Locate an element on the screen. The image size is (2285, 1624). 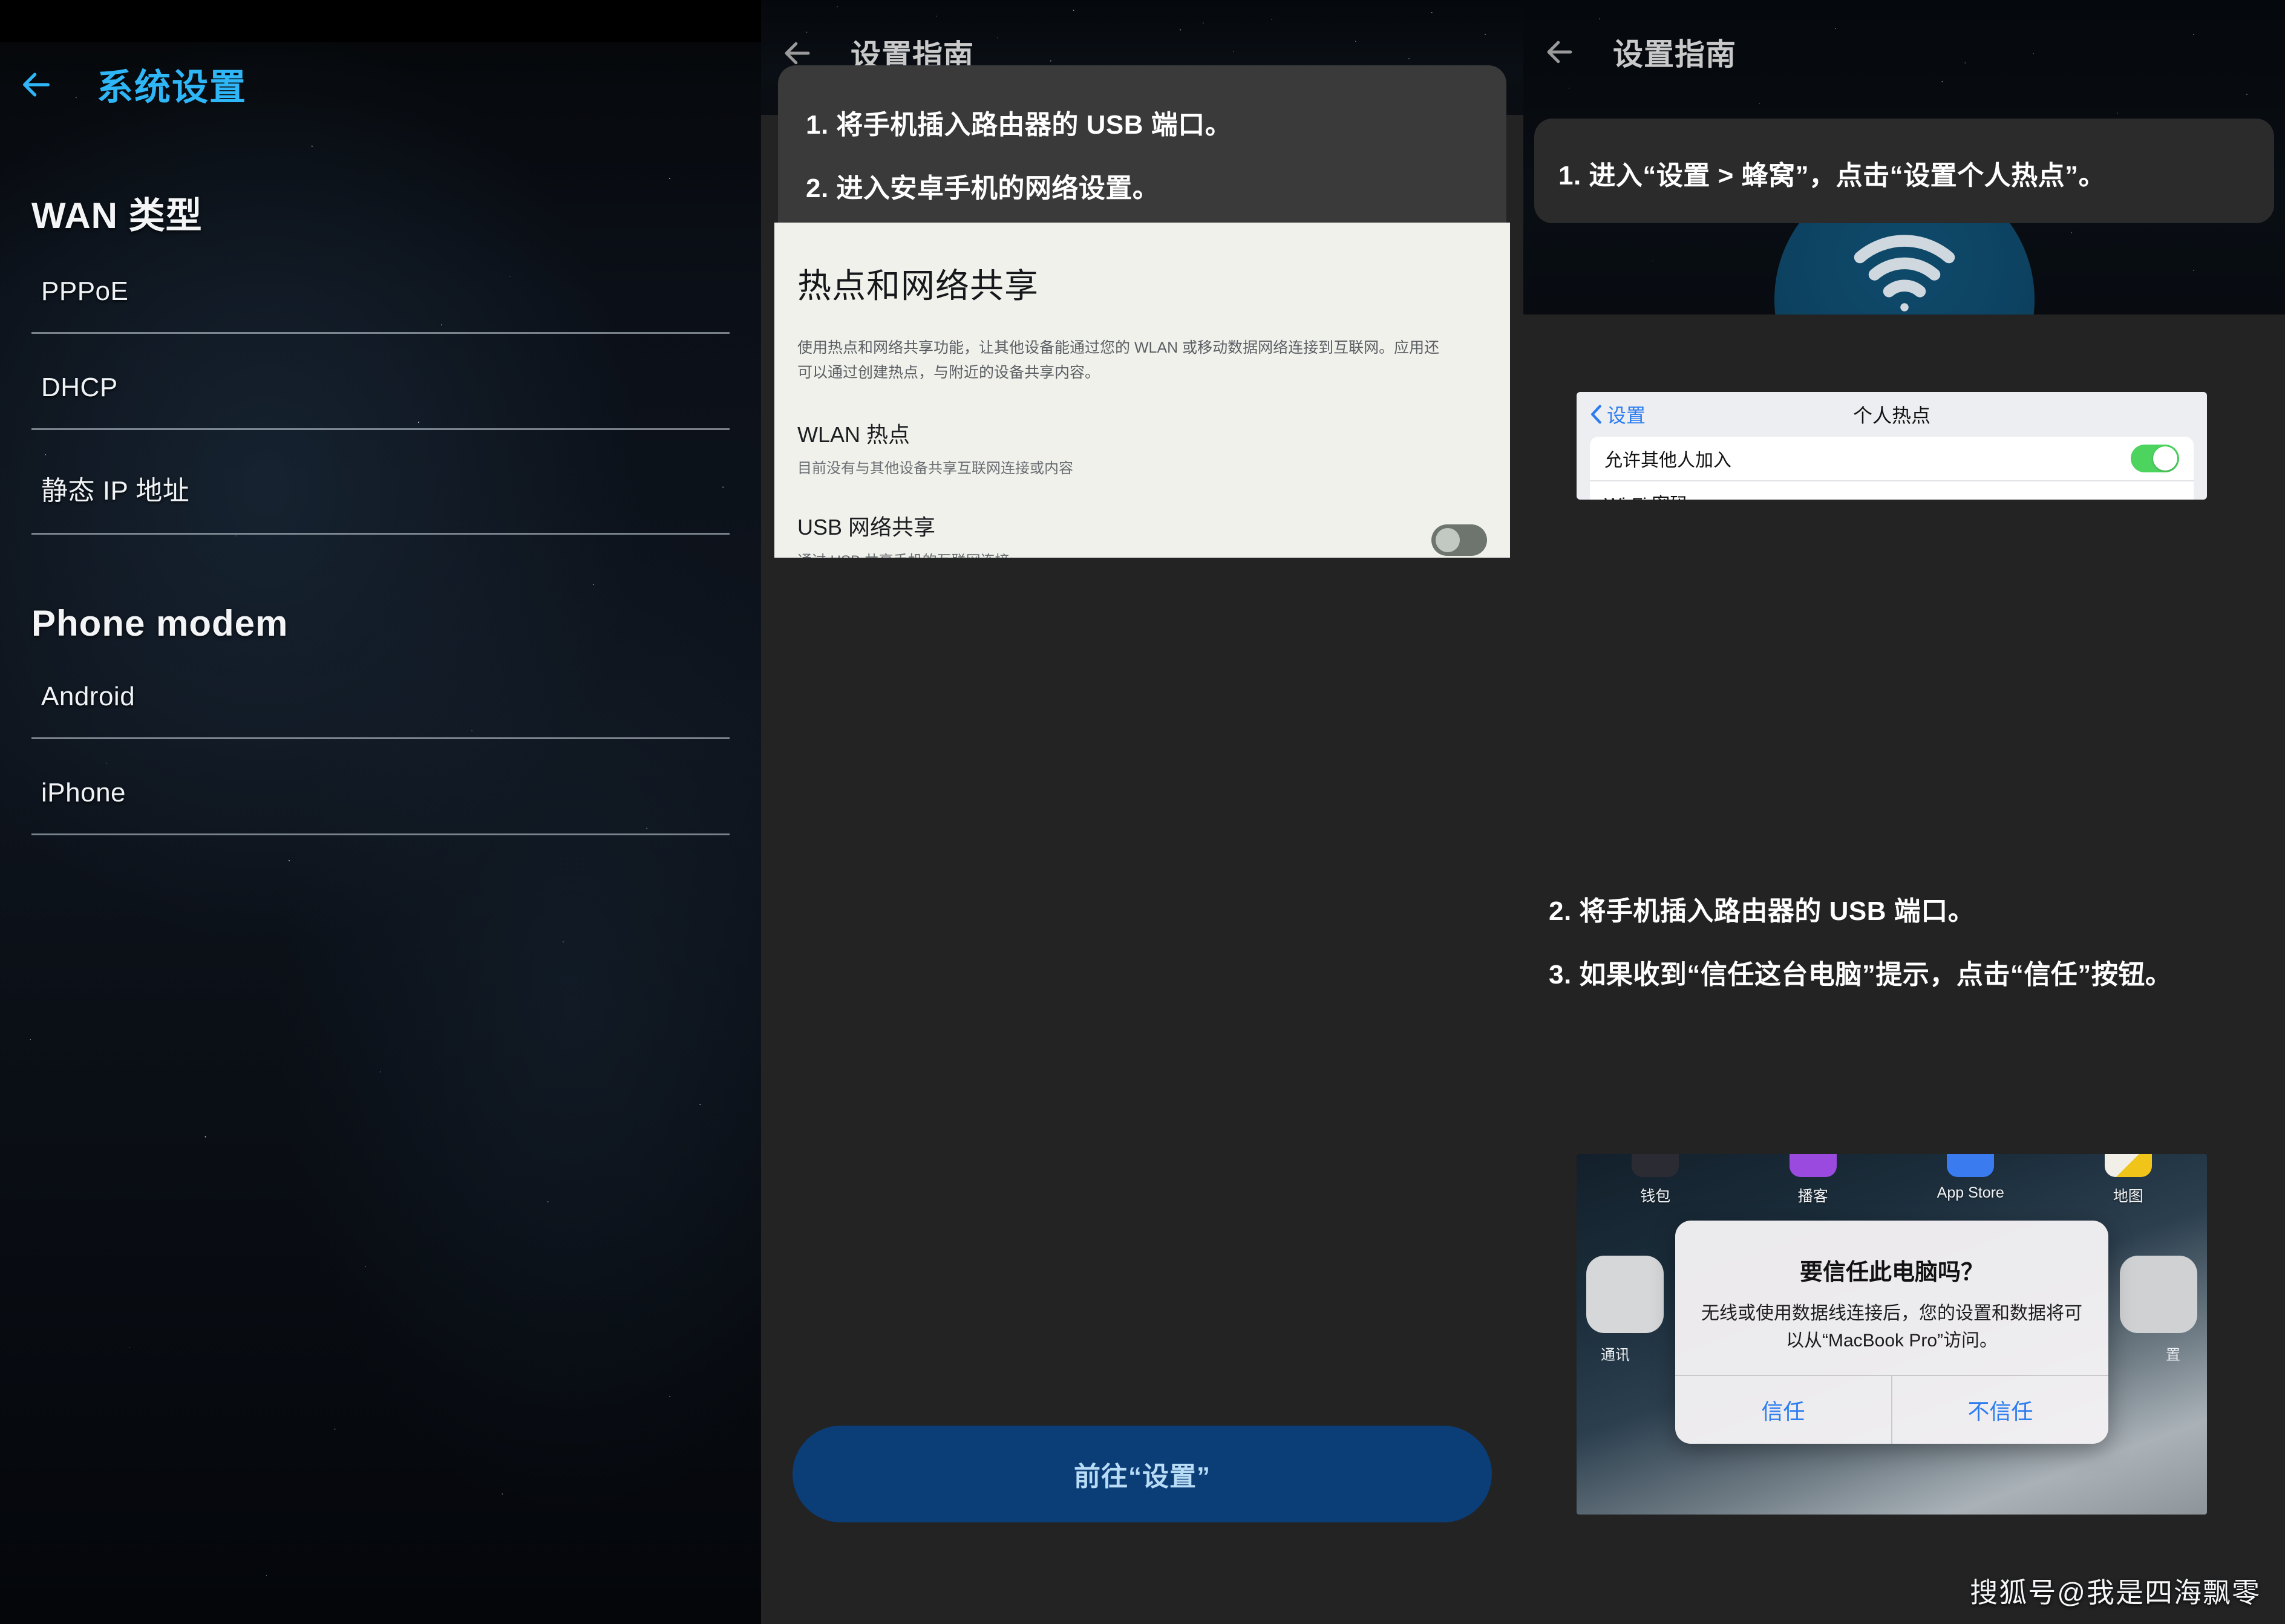
watermark: 搜狐号@我是四海飘零 is located at coordinates (2115, 1593).